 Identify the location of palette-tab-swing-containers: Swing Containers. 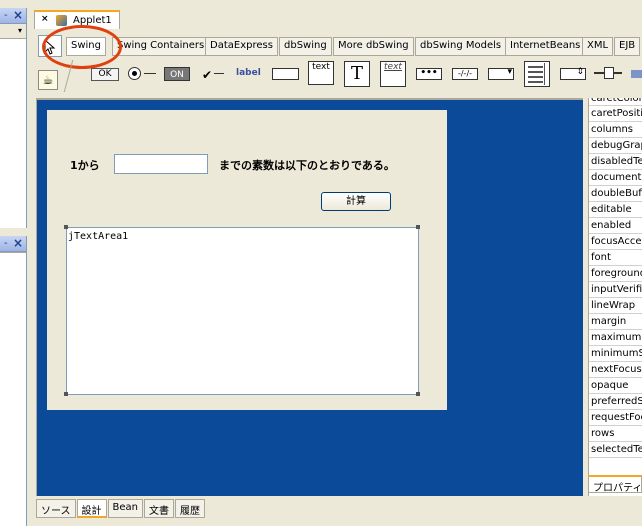
(161, 46).